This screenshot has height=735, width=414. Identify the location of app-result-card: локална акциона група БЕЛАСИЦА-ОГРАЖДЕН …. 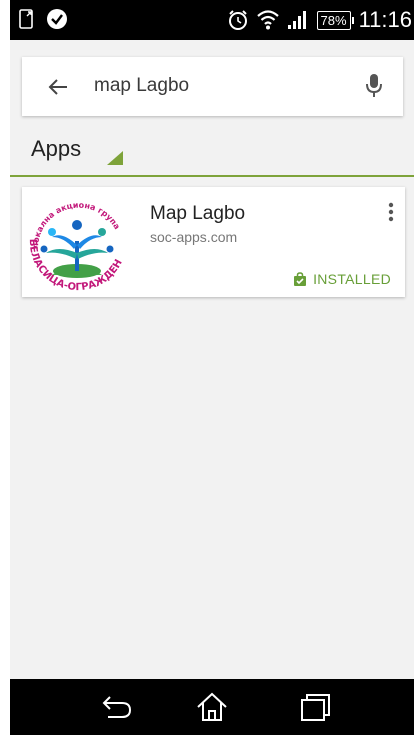
(213, 242).